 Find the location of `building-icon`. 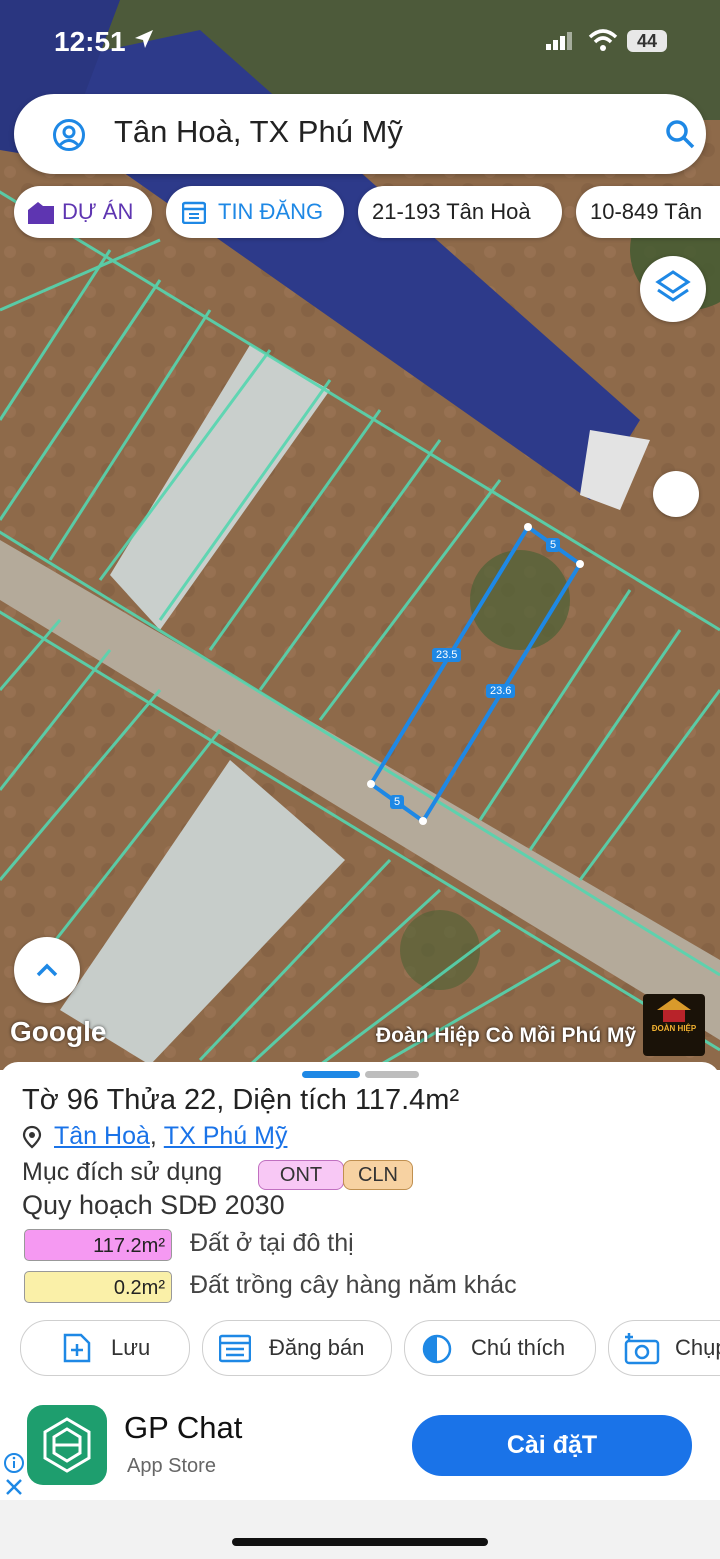

building-icon is located at coordinates (41, 213).